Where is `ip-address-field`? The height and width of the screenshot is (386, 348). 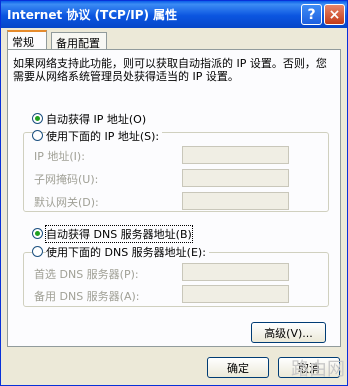 ip-address-field is located at coordinates (235, 155).